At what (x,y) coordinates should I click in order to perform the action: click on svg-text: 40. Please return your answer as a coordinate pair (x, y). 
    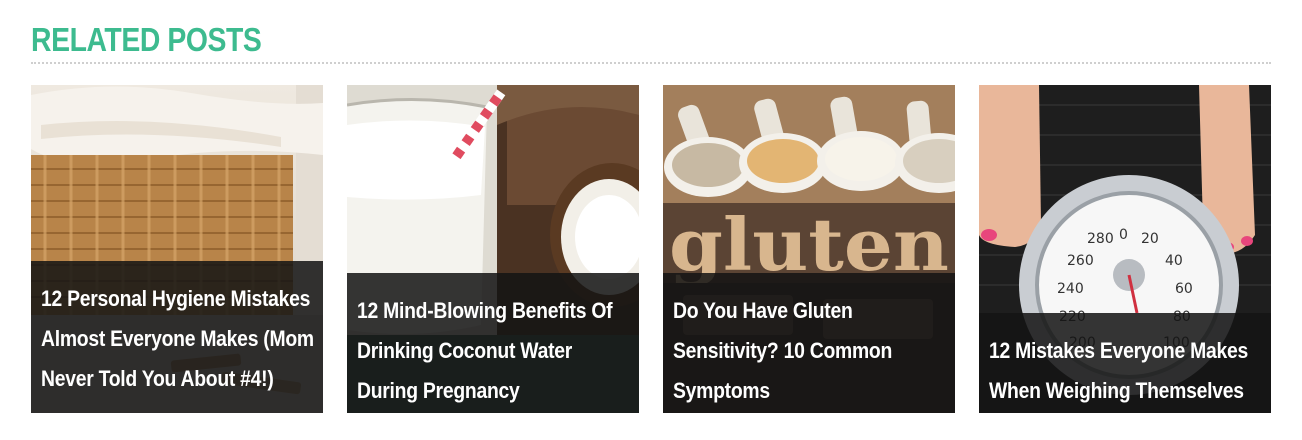
    Looking at the image, I should click on (1174, 261).